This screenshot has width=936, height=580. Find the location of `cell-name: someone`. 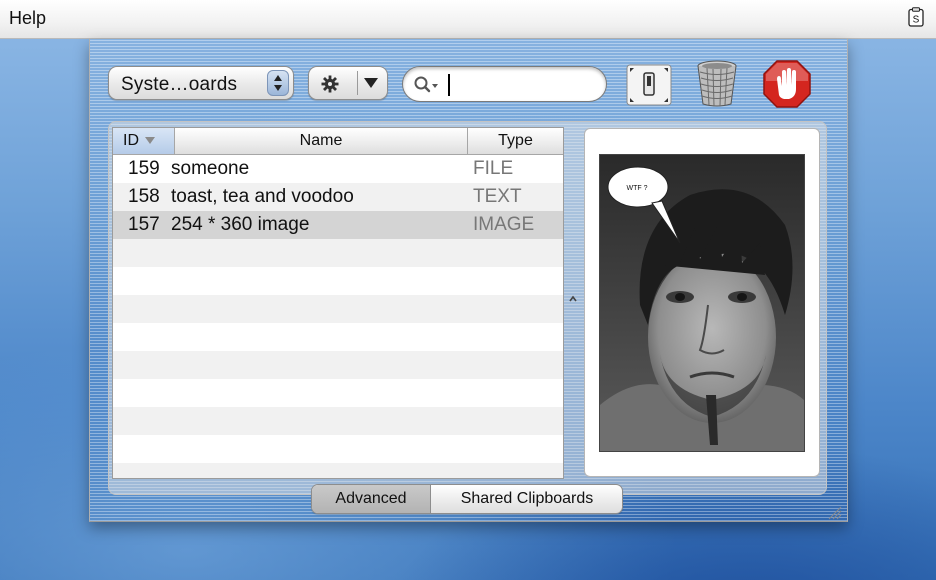

cell-name: someone is located at coordinates (210, 168).